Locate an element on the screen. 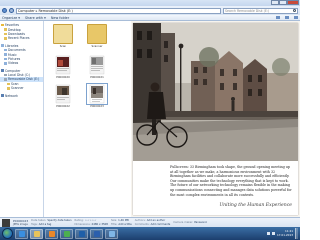 The height and width of the screenshot is (240, 320). authors-label: Authors: is located at coordinates (140, 221).